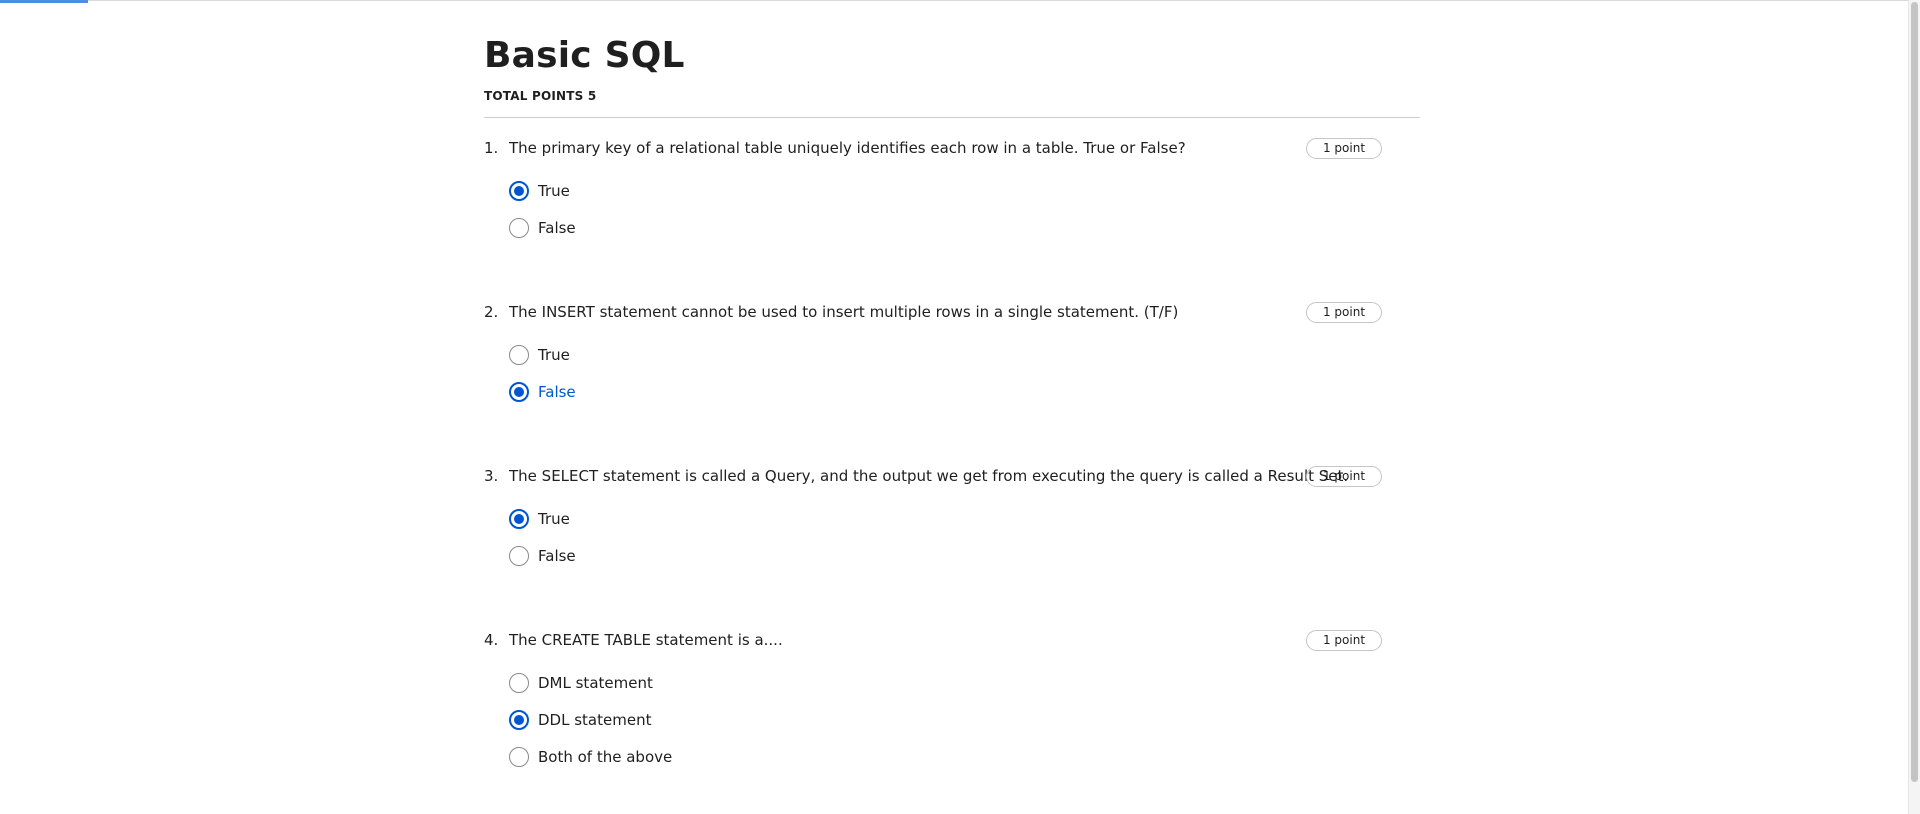  I want to click on question-number: 1., so click(491, 148).